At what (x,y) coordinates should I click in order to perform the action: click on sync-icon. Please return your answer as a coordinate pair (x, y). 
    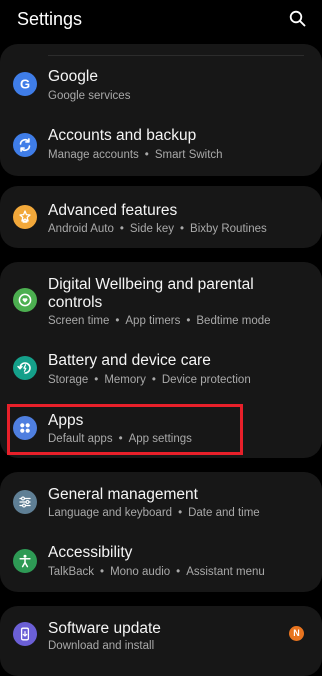
    Looking at the image, I should click on (25, 145).